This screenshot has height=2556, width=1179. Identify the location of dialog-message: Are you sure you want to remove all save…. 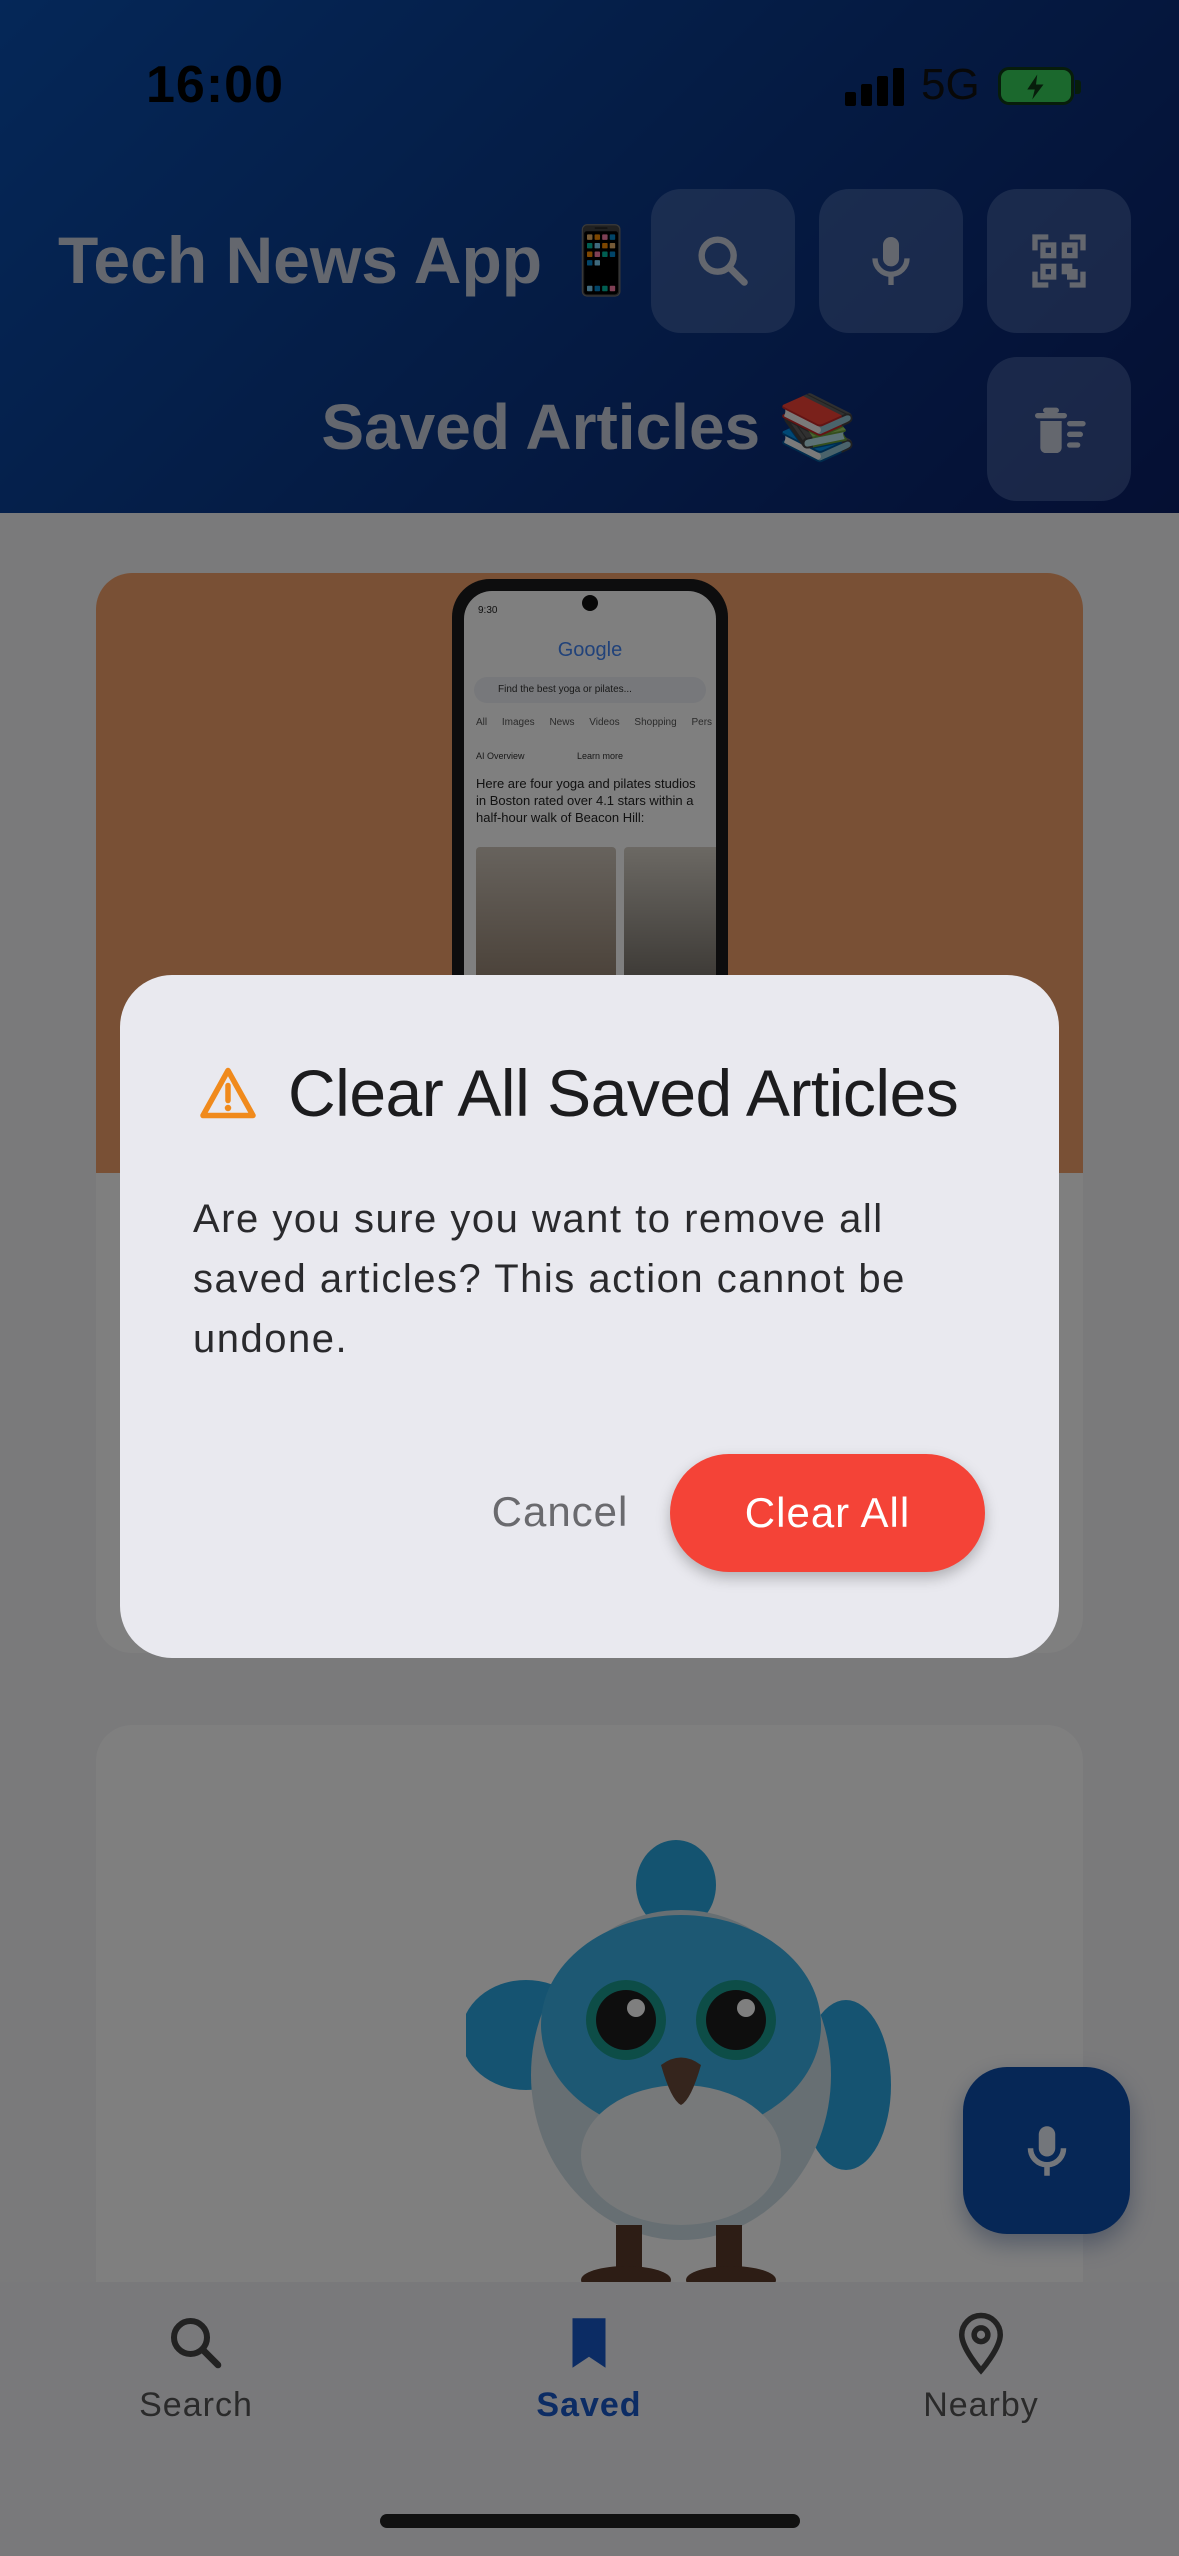
(549, 1279).